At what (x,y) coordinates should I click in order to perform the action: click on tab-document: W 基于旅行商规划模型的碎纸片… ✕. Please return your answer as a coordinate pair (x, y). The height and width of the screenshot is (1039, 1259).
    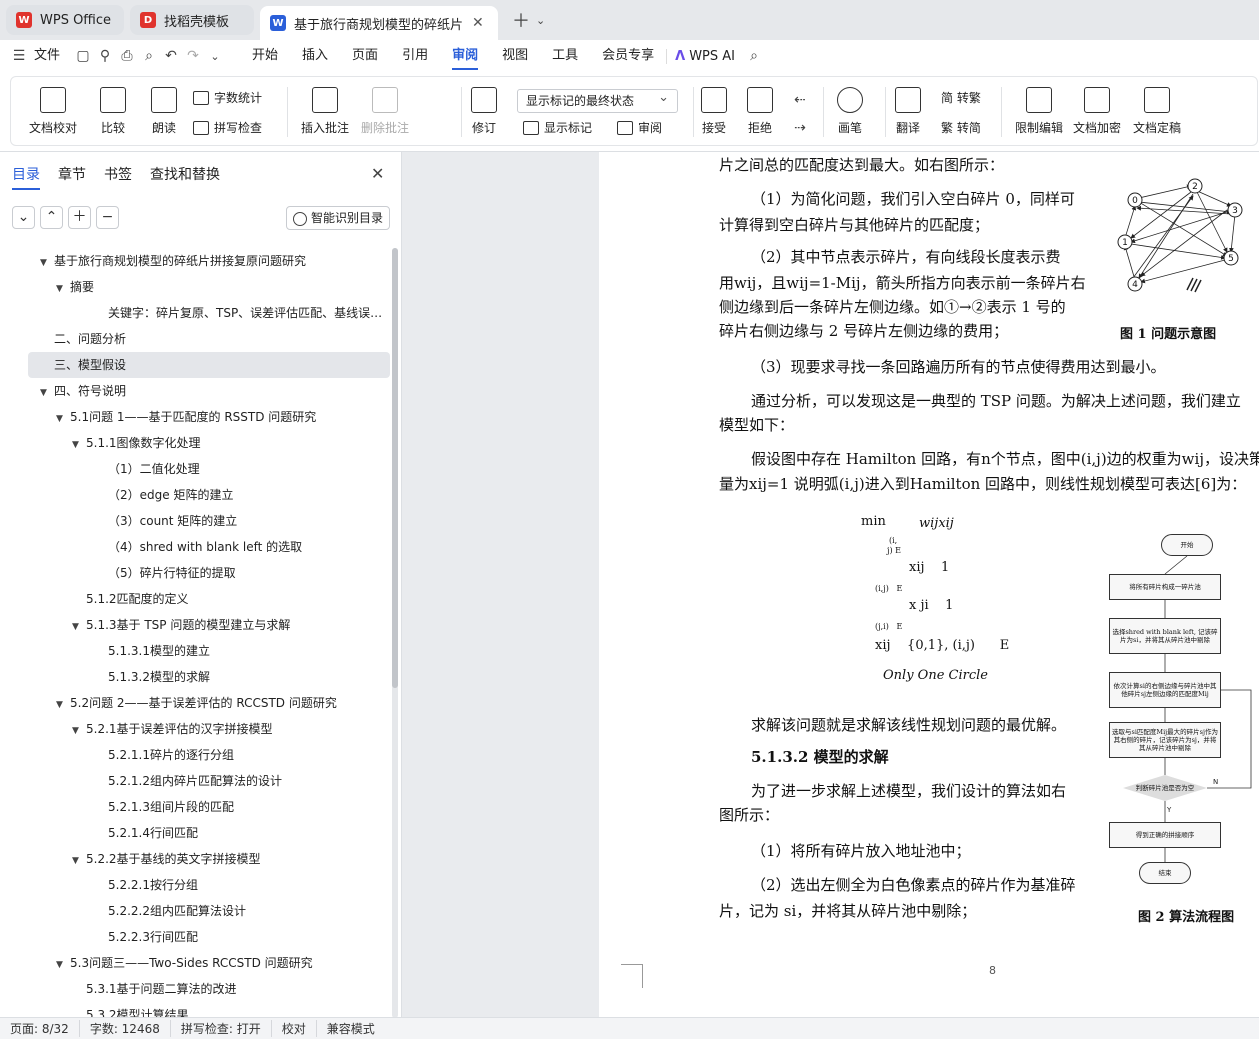
    Looking at the image, I should click on (379, 23).